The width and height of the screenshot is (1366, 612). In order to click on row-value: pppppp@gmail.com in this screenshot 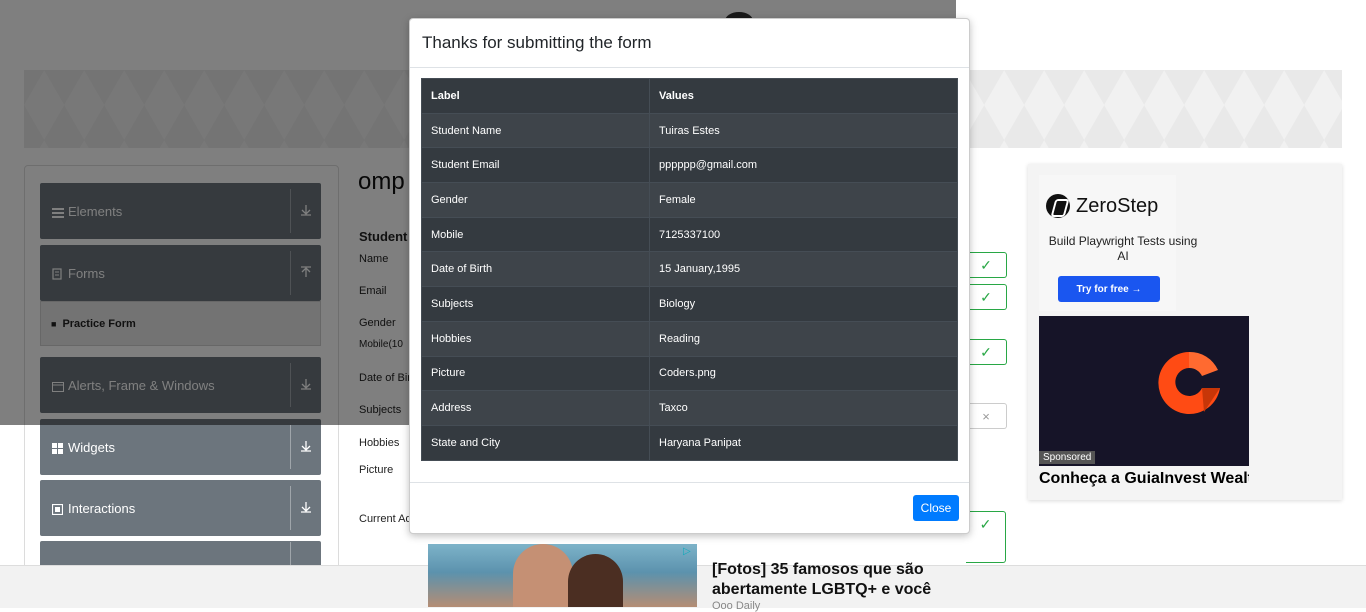, I will do `click(803, 165)`.